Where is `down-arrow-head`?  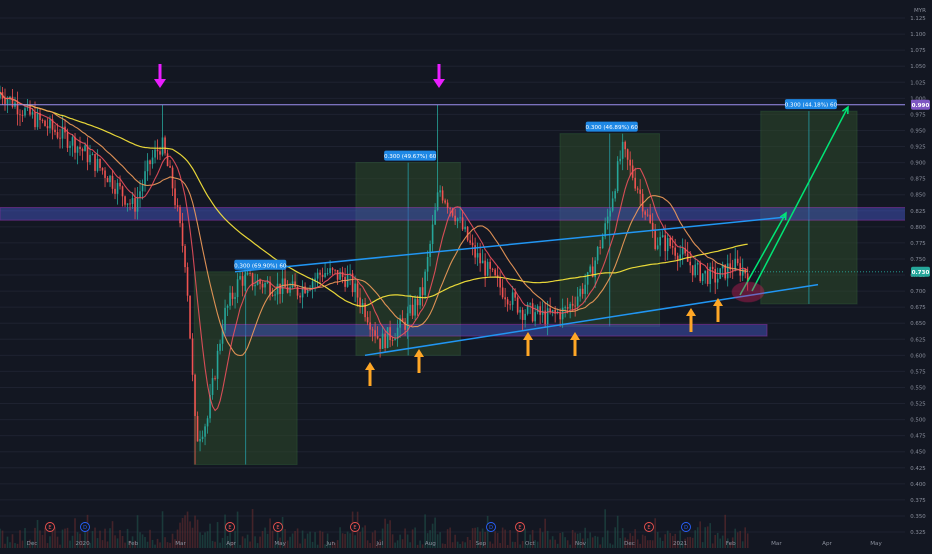
down-arrow-head is located at coordinates (439, 83).